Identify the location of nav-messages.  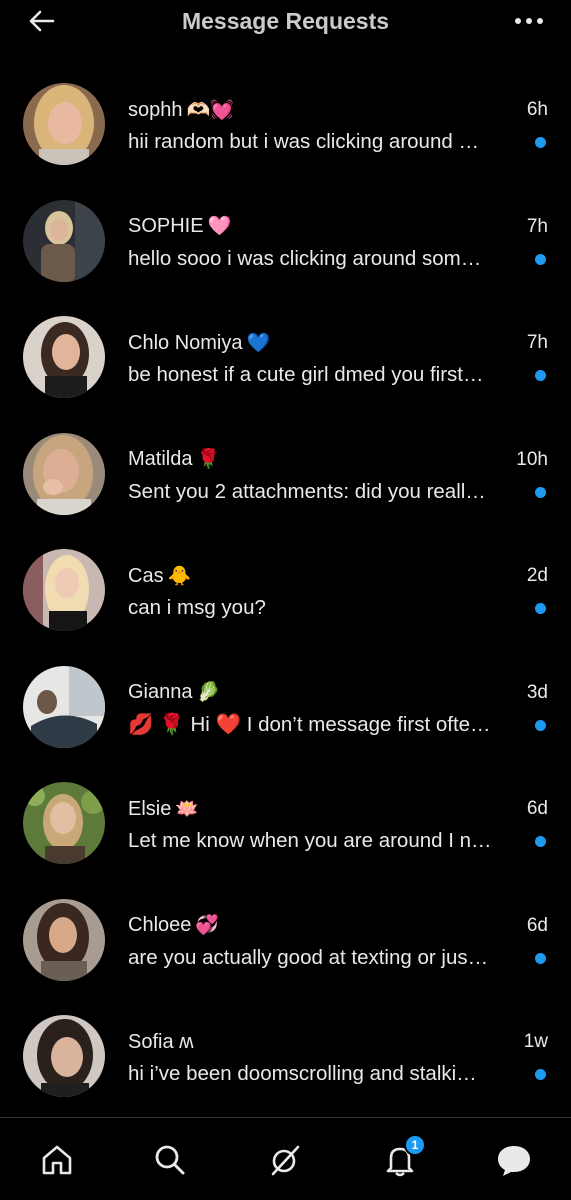
(514, 1160).